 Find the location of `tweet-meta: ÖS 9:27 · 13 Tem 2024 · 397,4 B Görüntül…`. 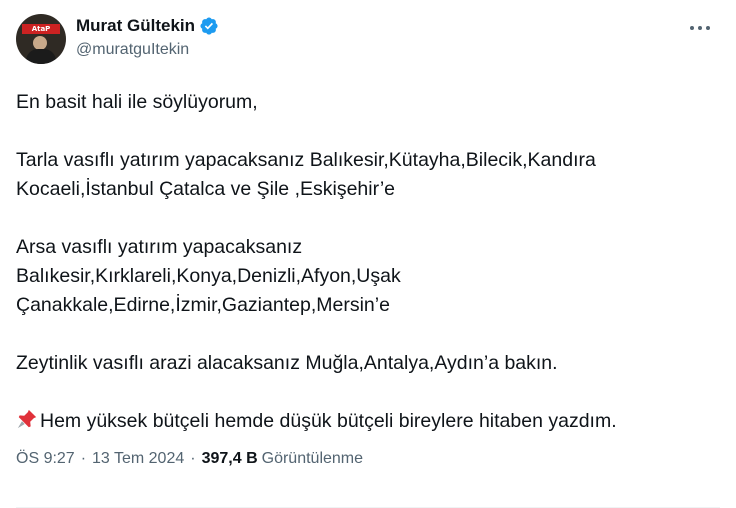

tweet-meta: ÖS 9:27 · 13 Tem 2024 · 397,4 B Görüntül… is located at coordinates (368, 459).